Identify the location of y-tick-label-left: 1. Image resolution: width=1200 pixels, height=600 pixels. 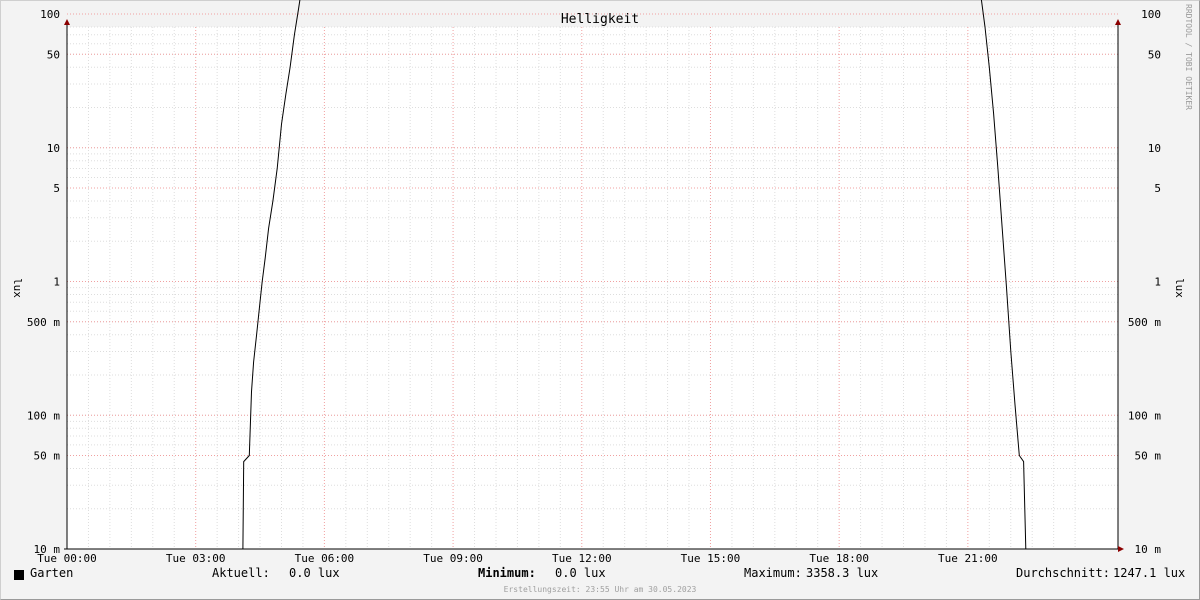
(56, 282).